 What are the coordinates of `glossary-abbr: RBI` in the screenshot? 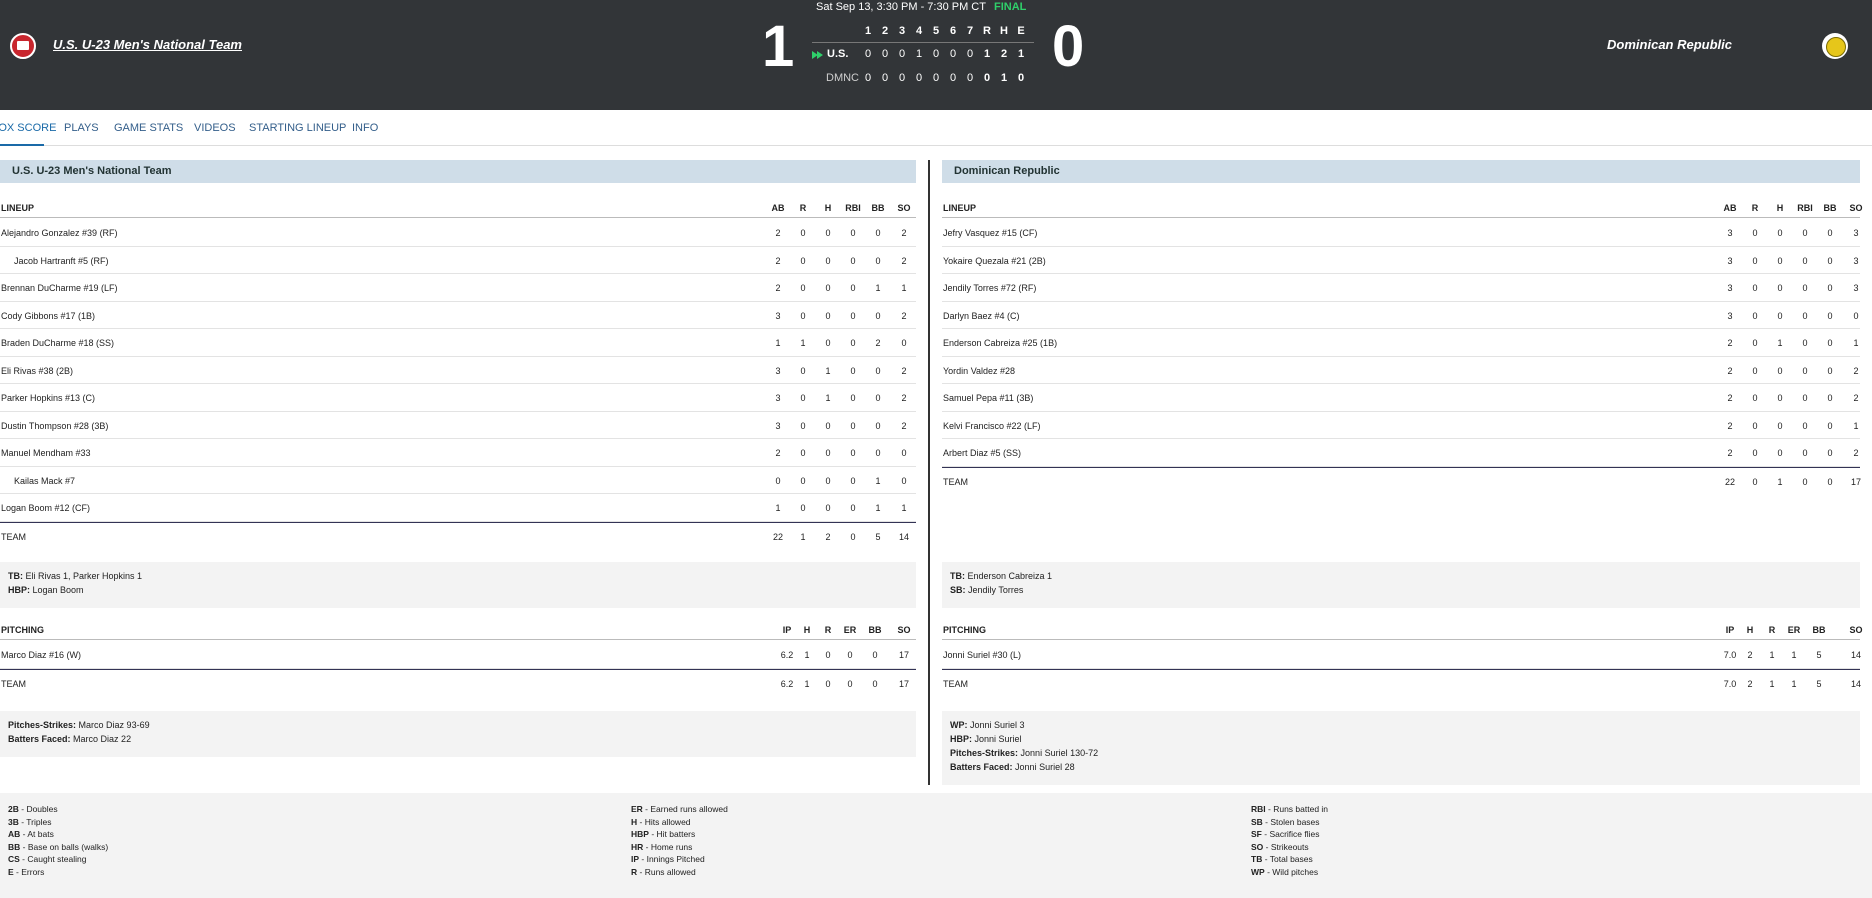 It's located at (1258, 809).